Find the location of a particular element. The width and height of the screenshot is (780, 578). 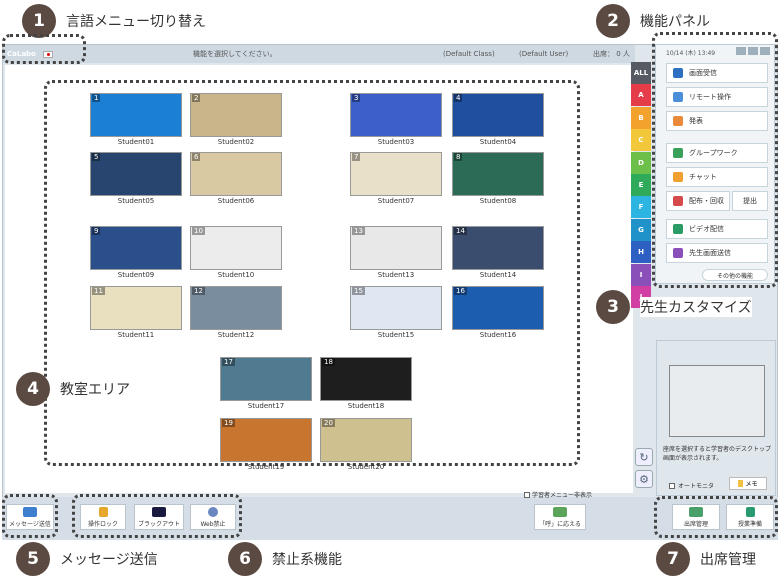

student-thumbnail: 18 is located at coordinates (366, 379).